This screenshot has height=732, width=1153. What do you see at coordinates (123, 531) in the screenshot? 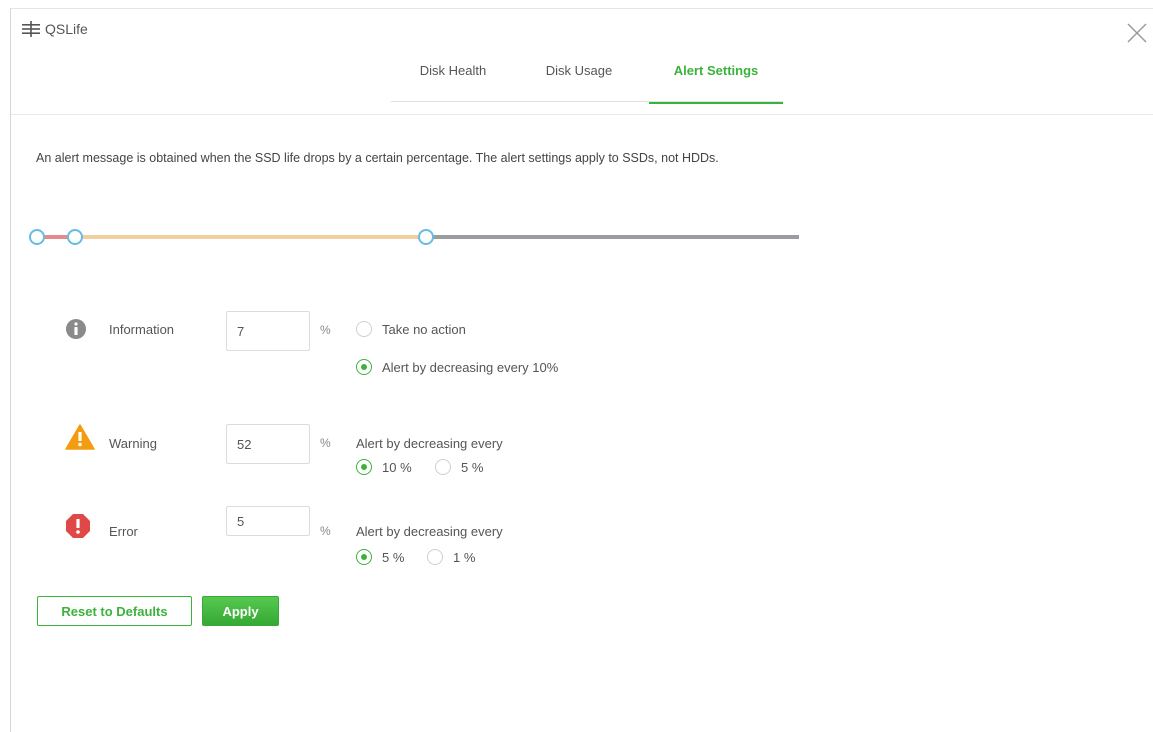
I see `error-label: Error` at bounding box center [123, 531].